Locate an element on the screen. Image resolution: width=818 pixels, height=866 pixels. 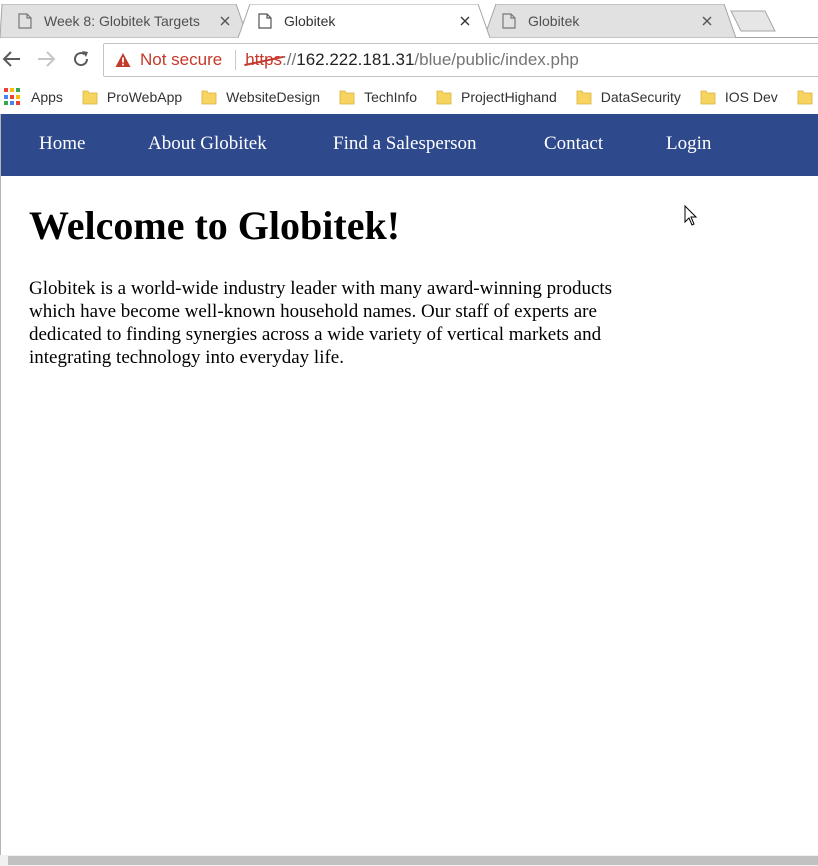
nav-find-salesperson-link: Find a Salesperson is located at coordinates (405, 144).